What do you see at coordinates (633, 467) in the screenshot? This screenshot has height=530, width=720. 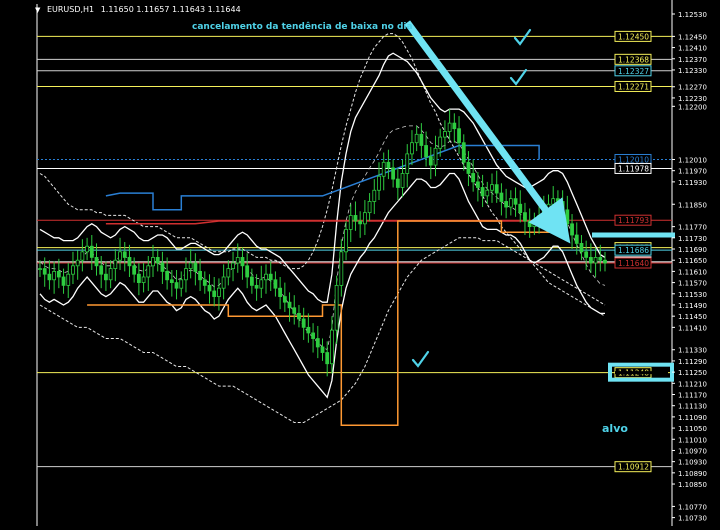 I see `level-label: 1.10912` at bounding box center [633, 467].